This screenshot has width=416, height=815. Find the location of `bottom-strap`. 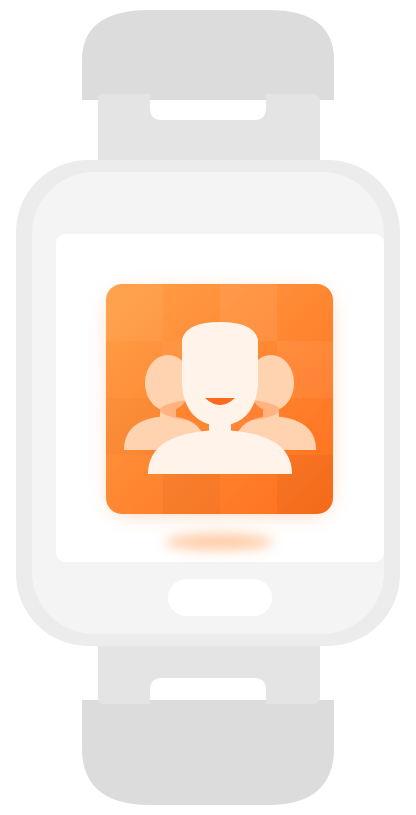

bottom-strap is located at coordinates (208, 752).